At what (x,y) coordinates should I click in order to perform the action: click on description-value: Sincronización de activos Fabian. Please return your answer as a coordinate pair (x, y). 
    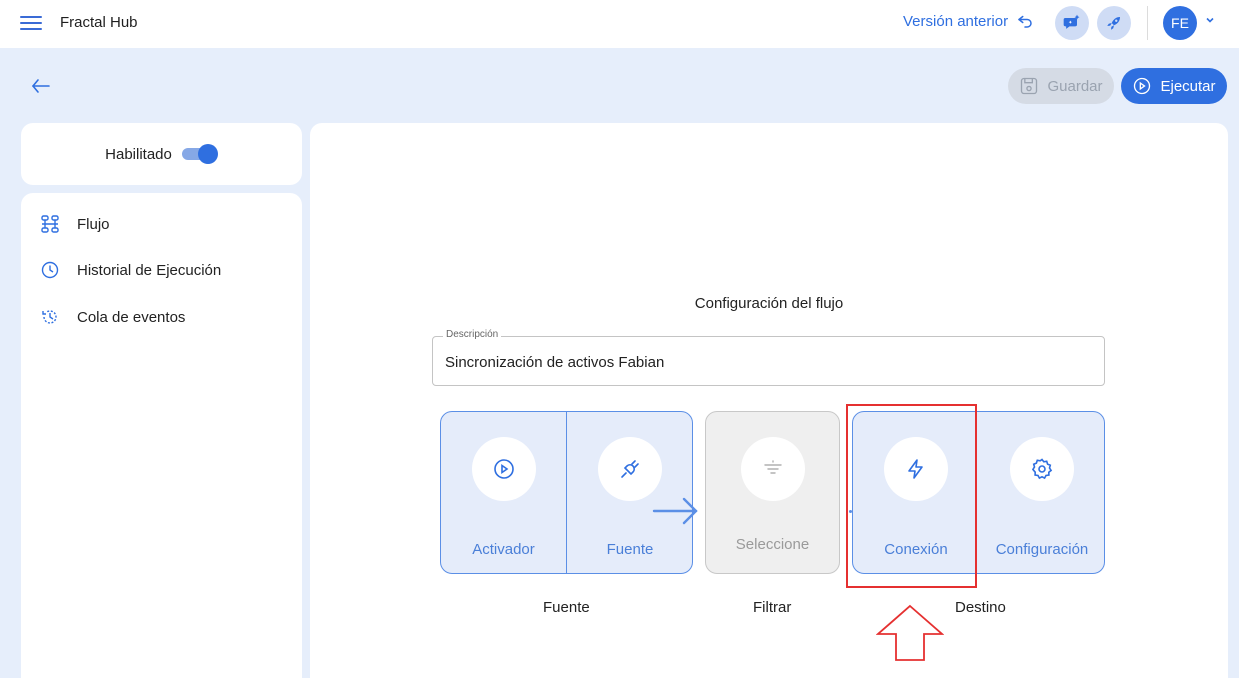
    Looking at the image, I should click on (555, 362).